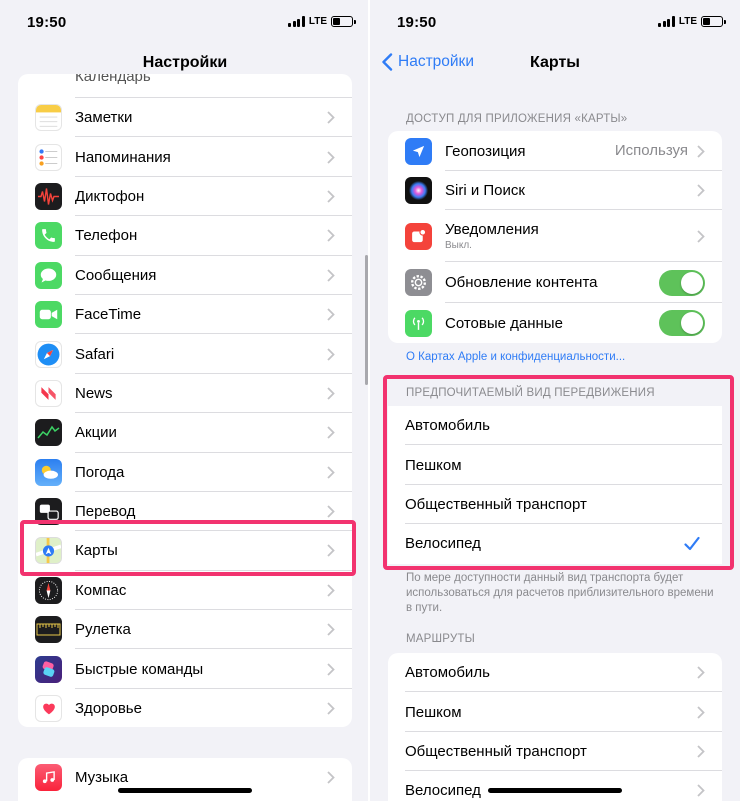 This screenshot has width=740, height=801. I want to click on routes-section-header: МАРШРУТЫ, so click(440, 639).